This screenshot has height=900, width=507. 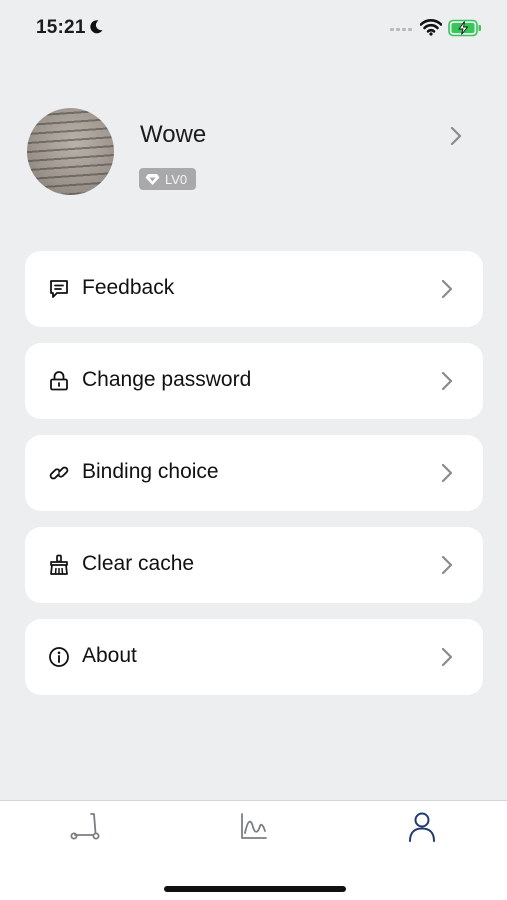 I want to click on info-icon, so click(x=59, y=657).